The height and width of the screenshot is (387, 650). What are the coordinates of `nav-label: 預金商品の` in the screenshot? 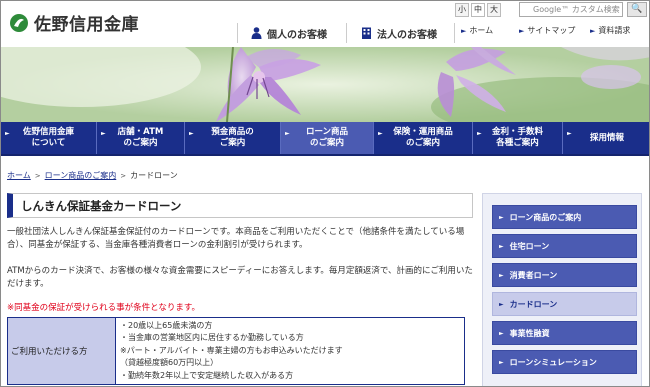 It's located at (232, 132).